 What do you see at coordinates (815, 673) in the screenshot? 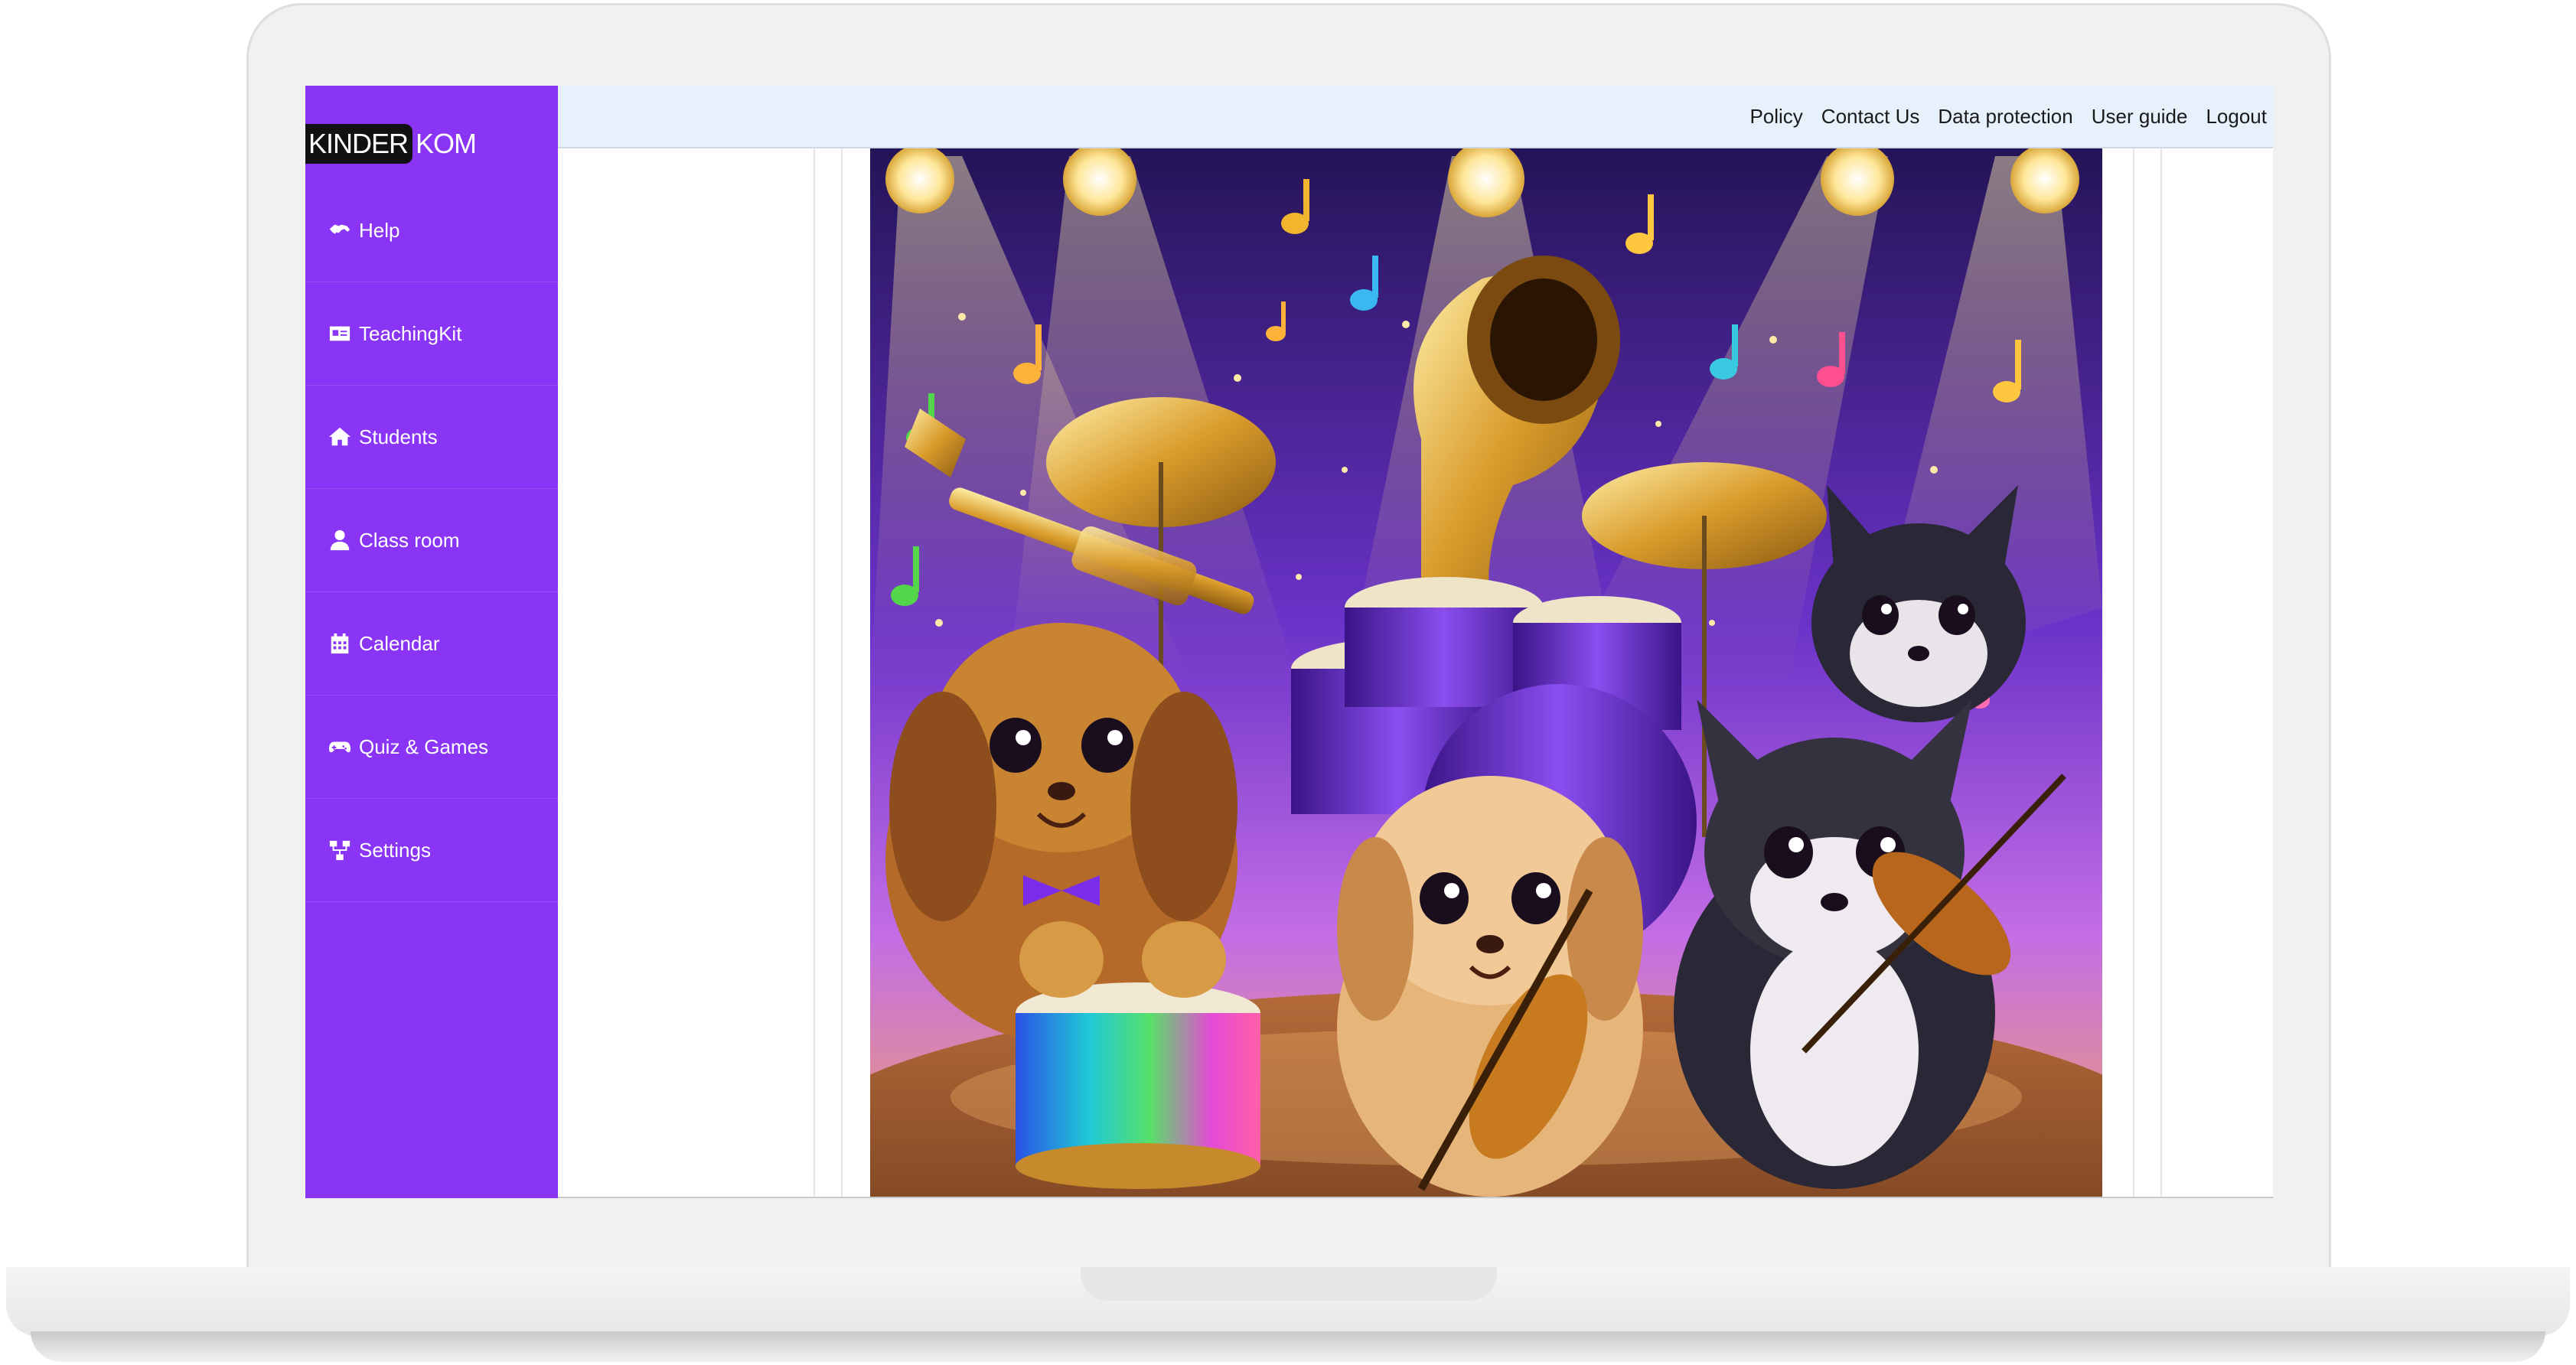
I see `content-divider-left-outer` at bounding box center [815, 673].